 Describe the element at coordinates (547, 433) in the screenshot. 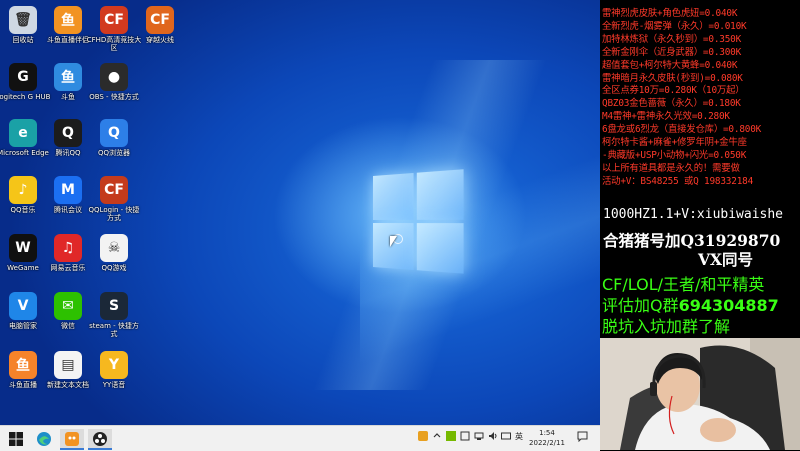

I see `clock-time: 1:54` at that location.